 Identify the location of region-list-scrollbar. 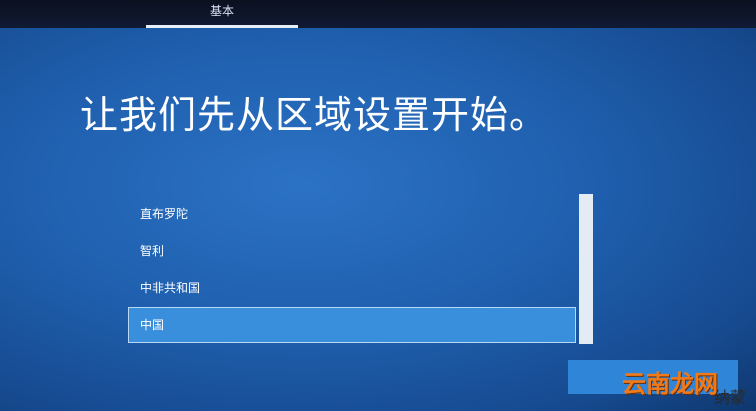
(586, 269).